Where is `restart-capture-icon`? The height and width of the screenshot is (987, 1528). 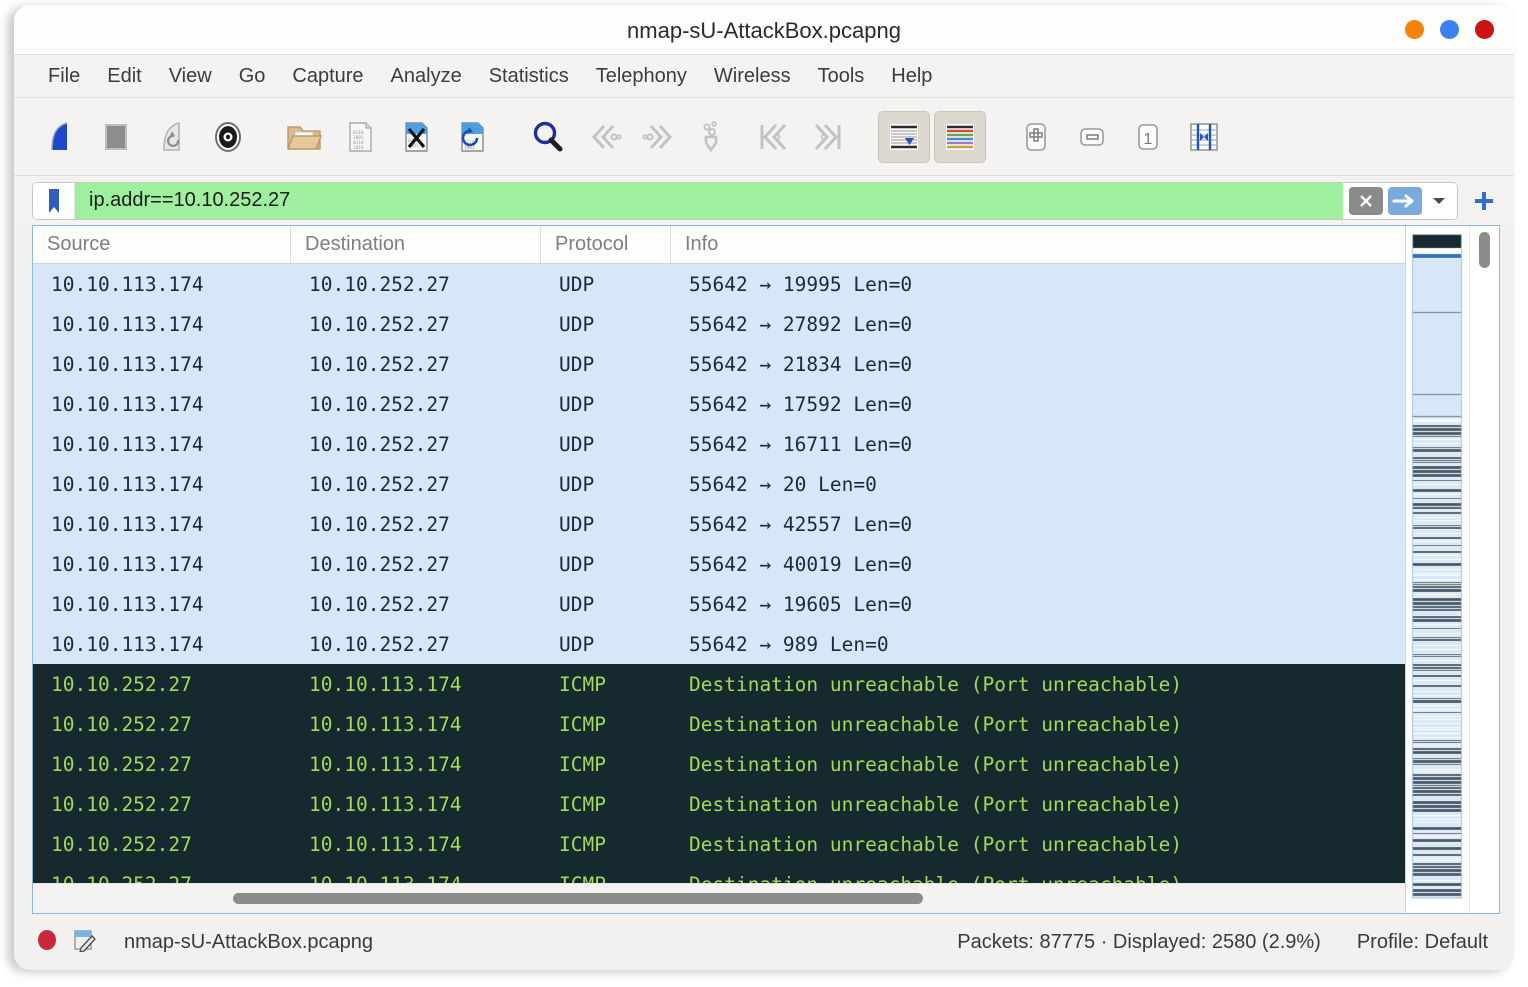 restart-capture-icon is located at coordinates (172, 137).